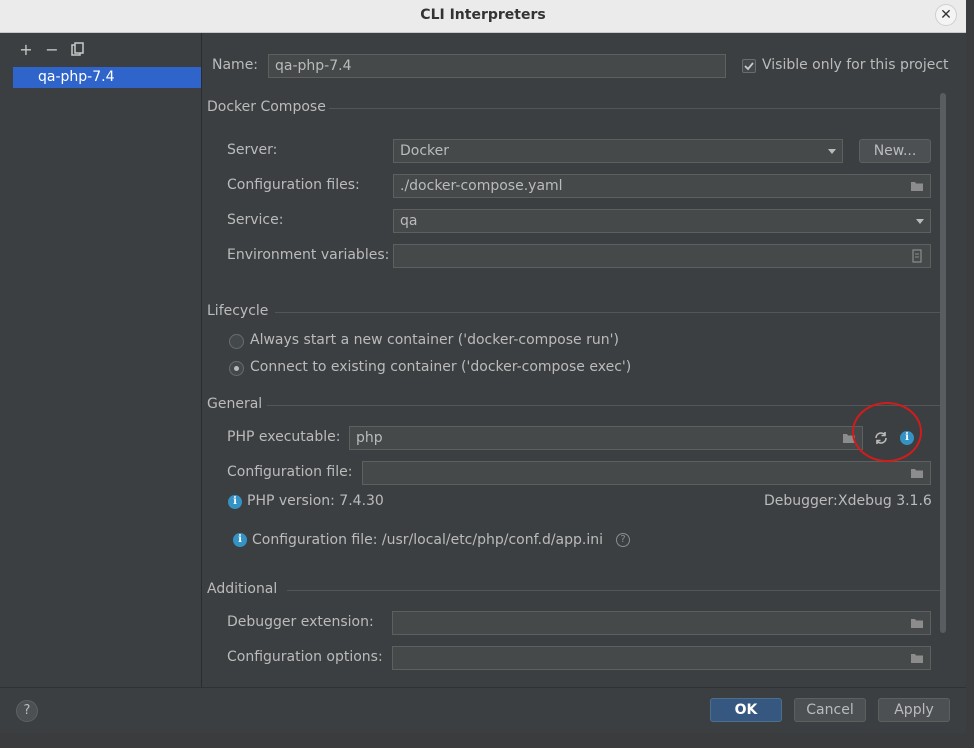 The image size is (974, 748). I want to click on debugger-ext-label: Debugger extension:, so click(300, 622).